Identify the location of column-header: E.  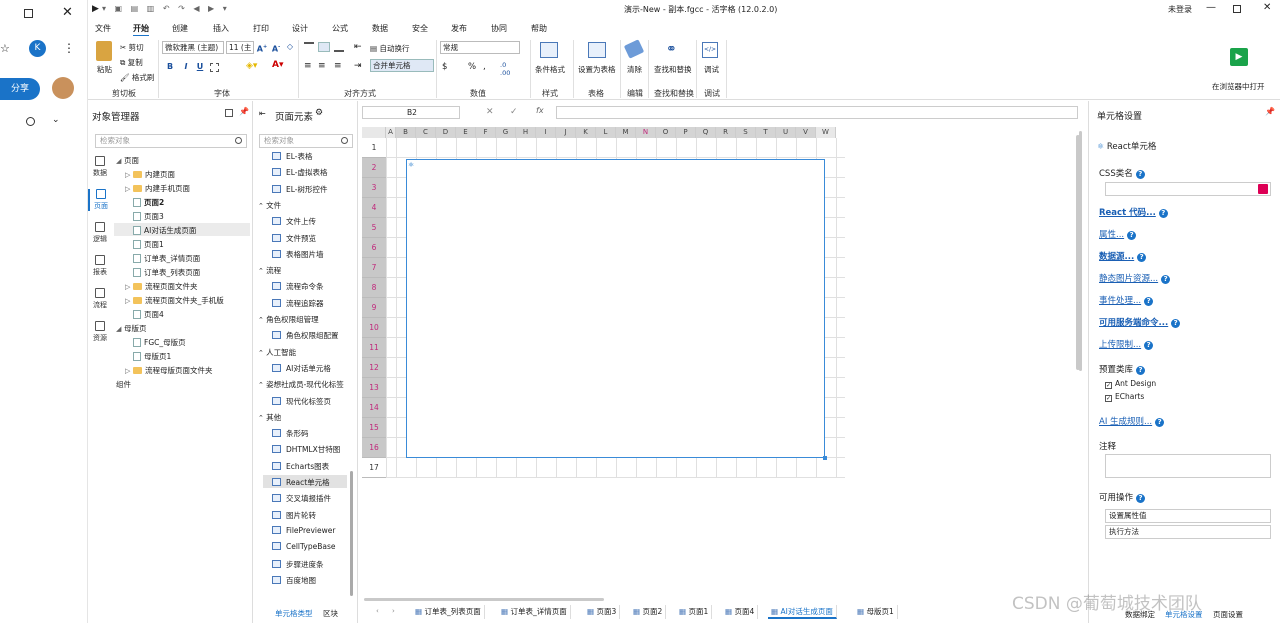
(466, 132).